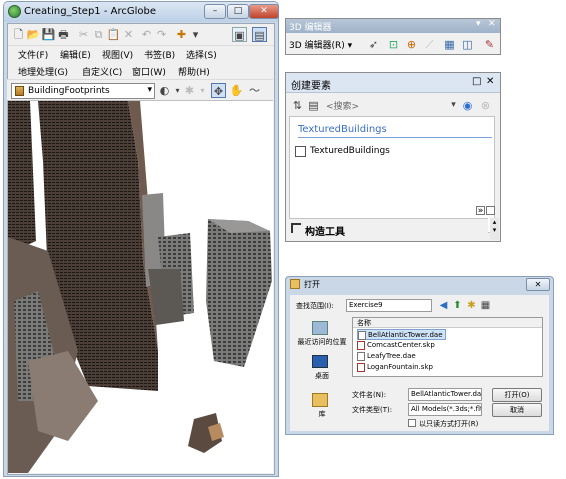 The image size is (566, 479). Describe the element at coordinates (315, 306) in the screenshot. I see `lookin-label: 查找范围(I):` at that location.